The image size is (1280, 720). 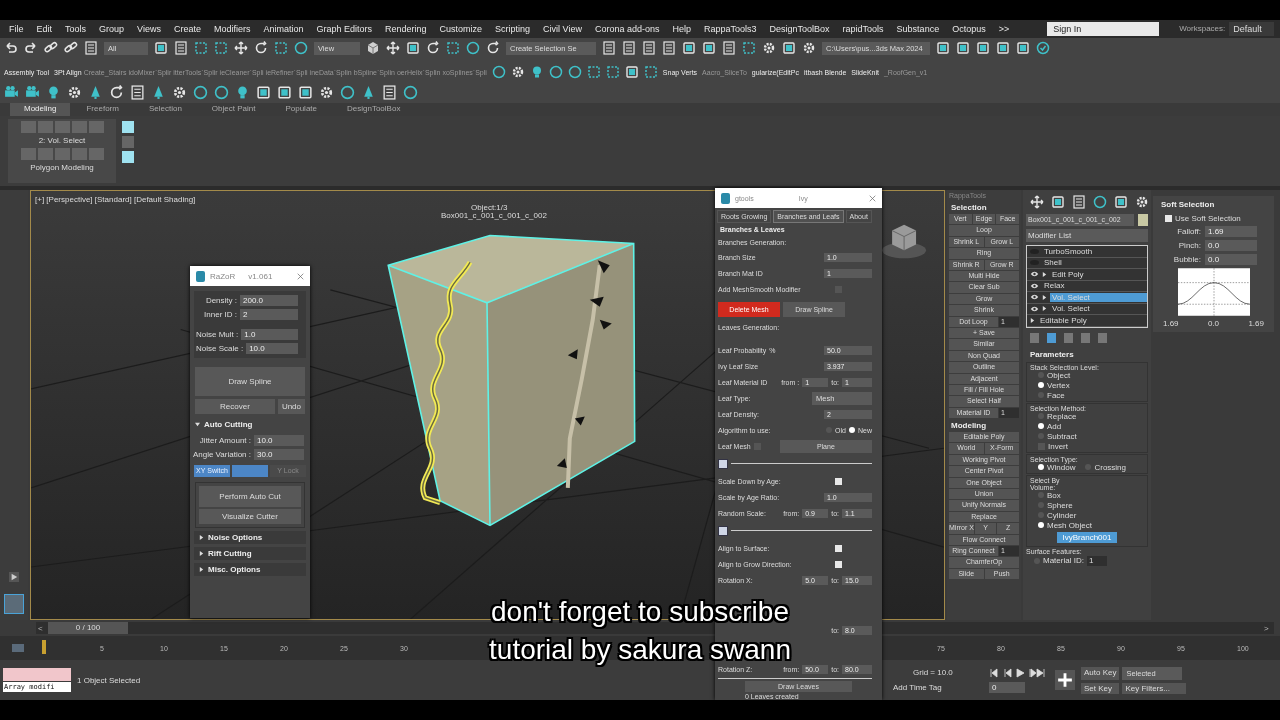 What do you see at coordinates (14, 604) in the screenshot?
I see `viewport-button` at bounding box center [14, 604].